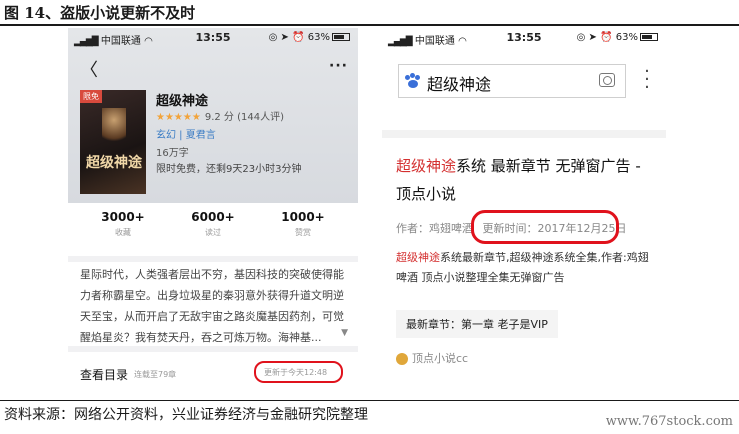 This screenshot has height=434, width=739. I want to click on stat-reward: 1000+ 赞赏, so click(303, 223).